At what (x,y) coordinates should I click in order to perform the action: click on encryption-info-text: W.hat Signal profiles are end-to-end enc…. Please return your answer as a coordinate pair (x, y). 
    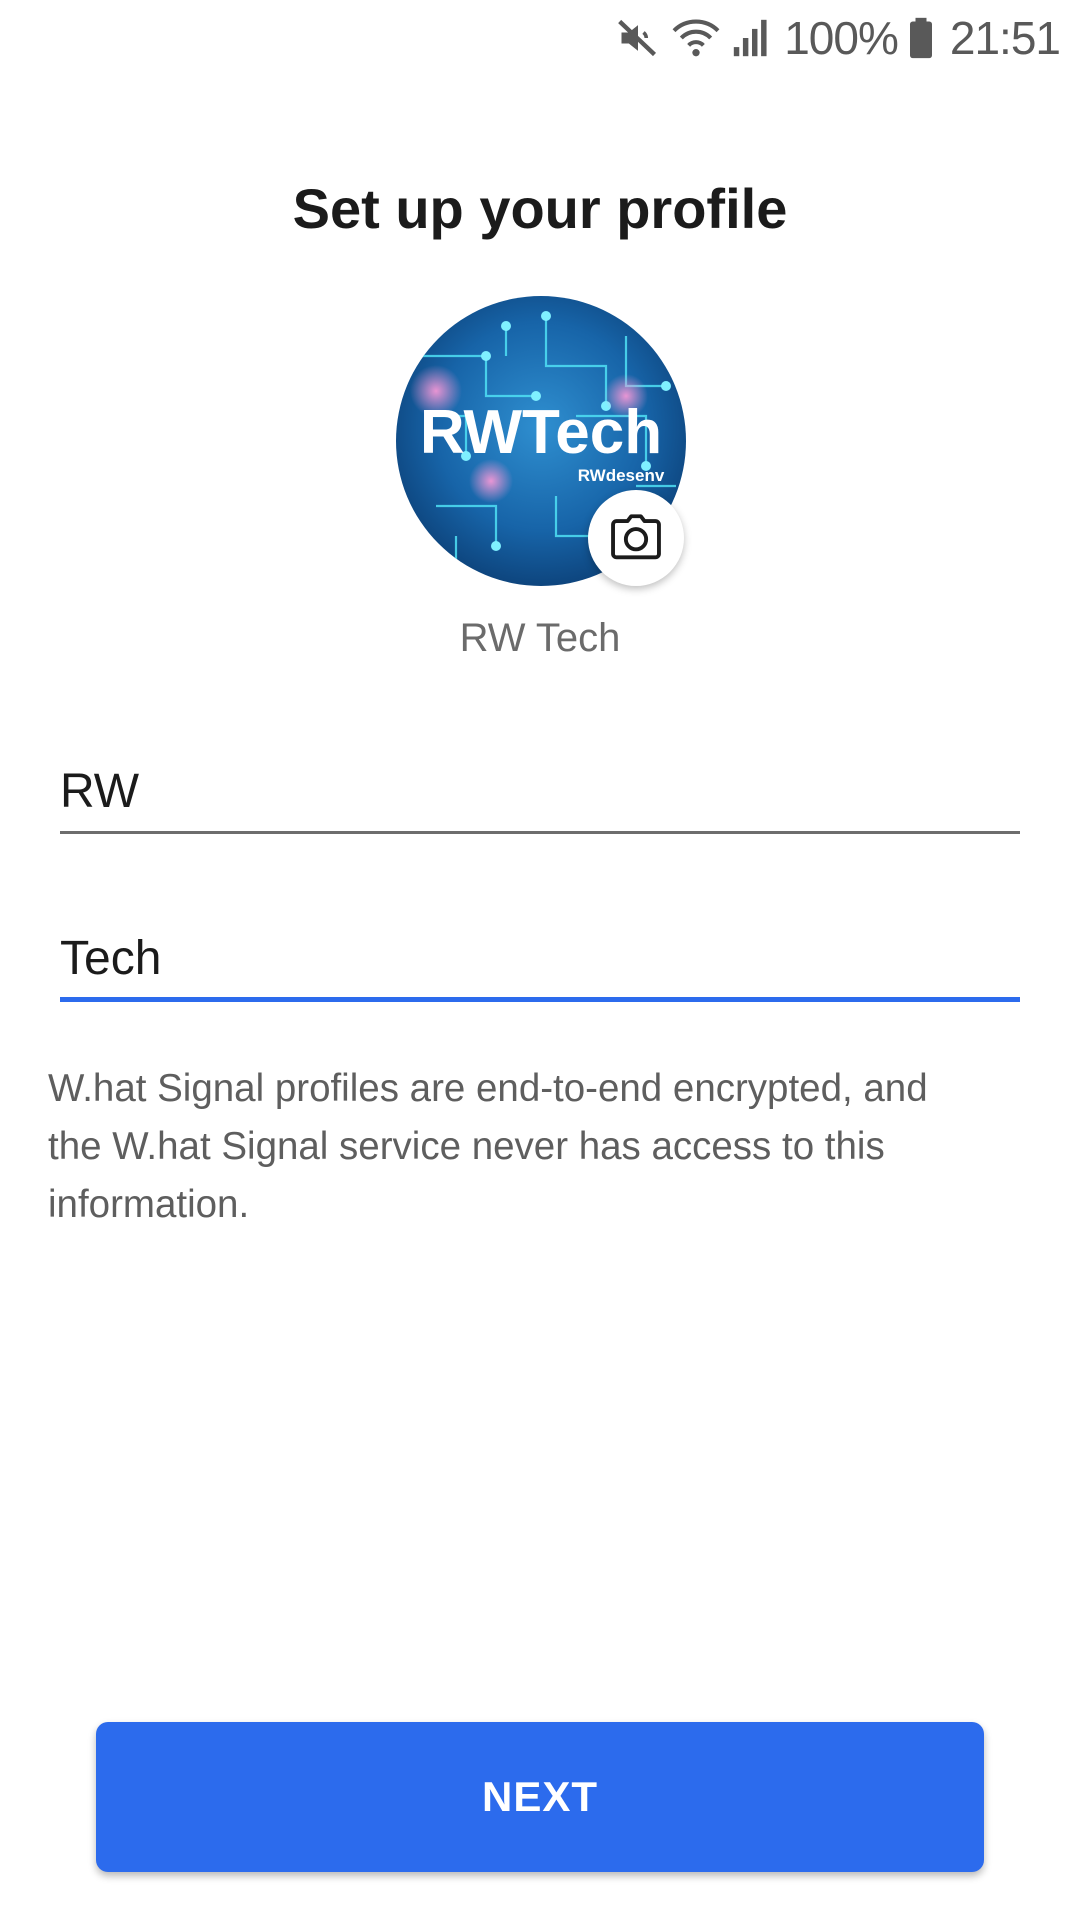
    Looking at the image, I should click on (488, 1146).